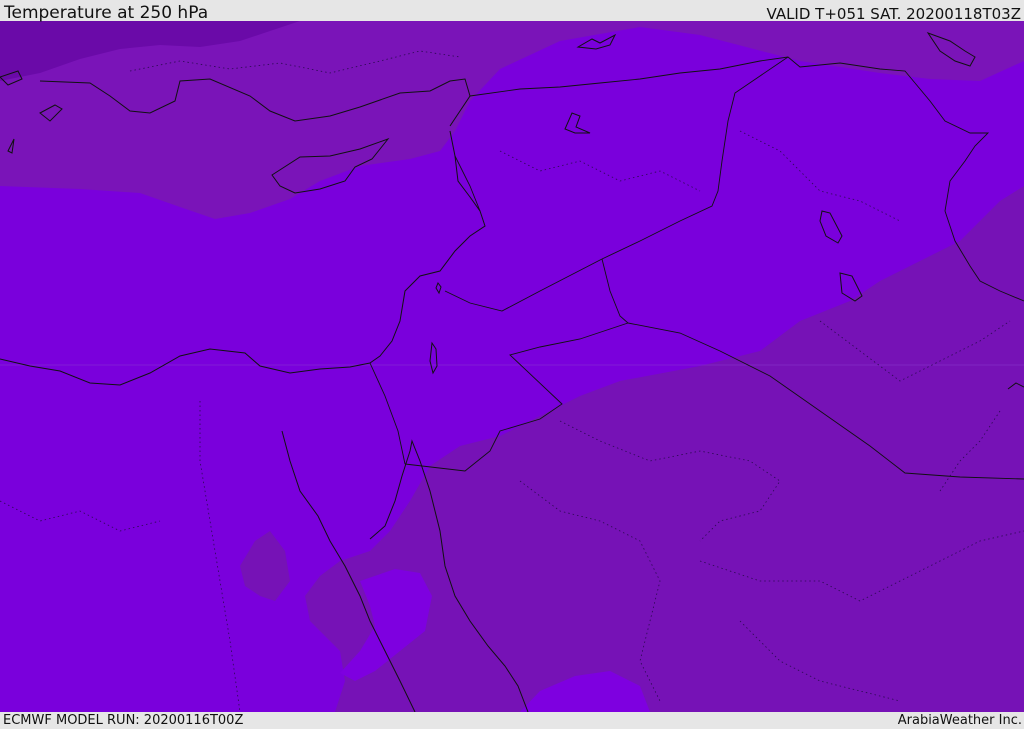  Describe the element at coordinates (123, 720) in the screenshot. I see `model-run-label: ECMWF MODEL RUN: 20200116T00Z` at that location.